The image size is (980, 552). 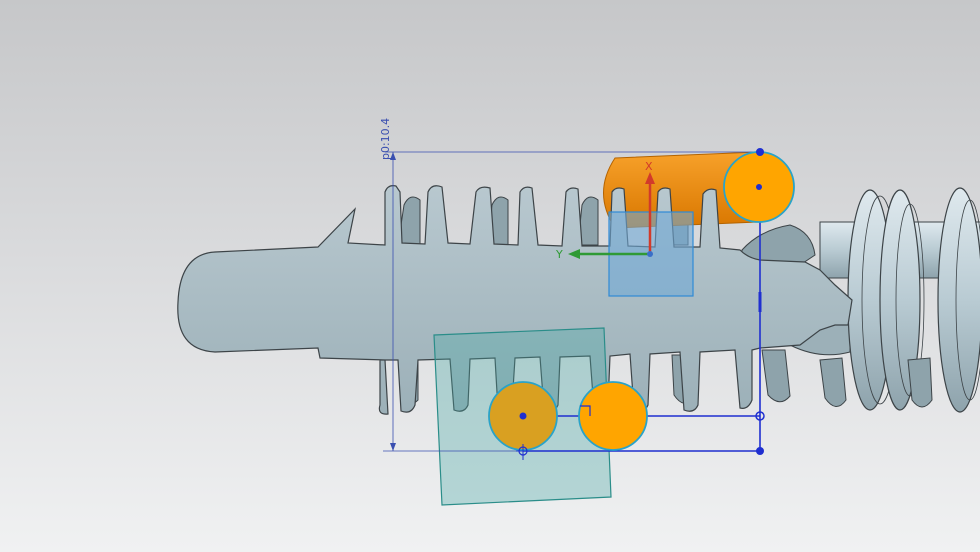 I want to click on y-axis-label: Y, so click(x=559, y=254).